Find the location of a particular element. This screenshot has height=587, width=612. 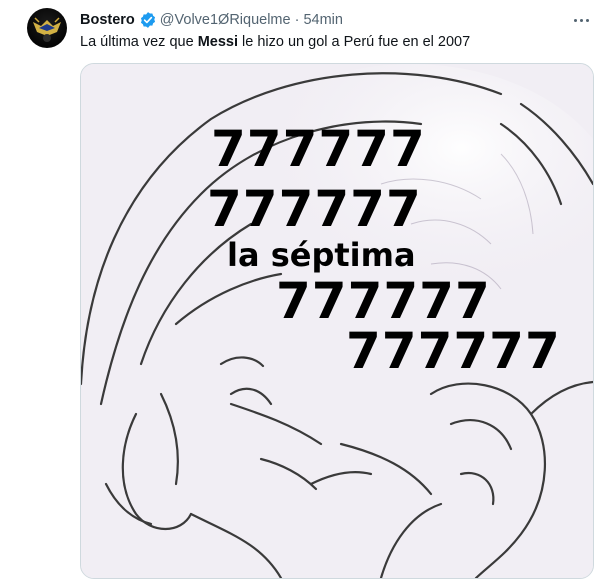

display-name: Bostero is located at coordinates (107, 20).